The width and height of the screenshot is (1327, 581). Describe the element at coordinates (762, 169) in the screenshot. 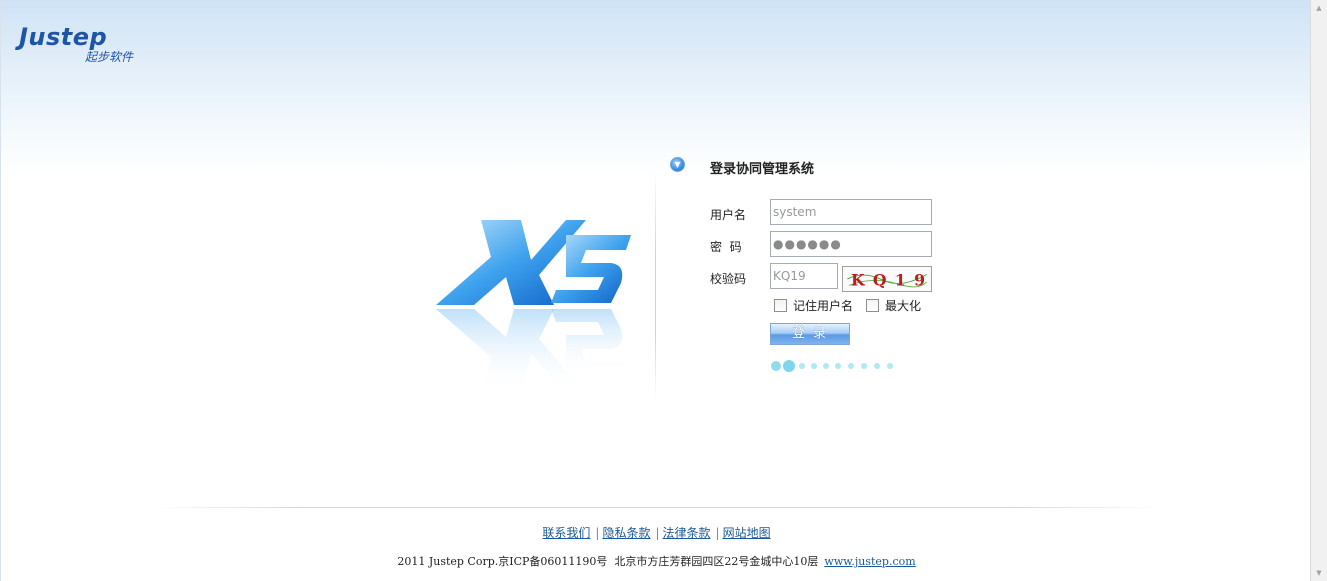

I see `login-title: 登录协同管理系统` at that location.